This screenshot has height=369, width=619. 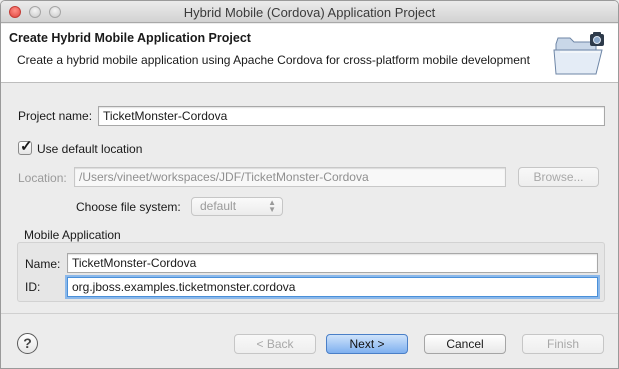 What do you see at coordinates (33, 287) in the screenshot?
I see `app-id-label: ID:` at bounding box center [33, 287].